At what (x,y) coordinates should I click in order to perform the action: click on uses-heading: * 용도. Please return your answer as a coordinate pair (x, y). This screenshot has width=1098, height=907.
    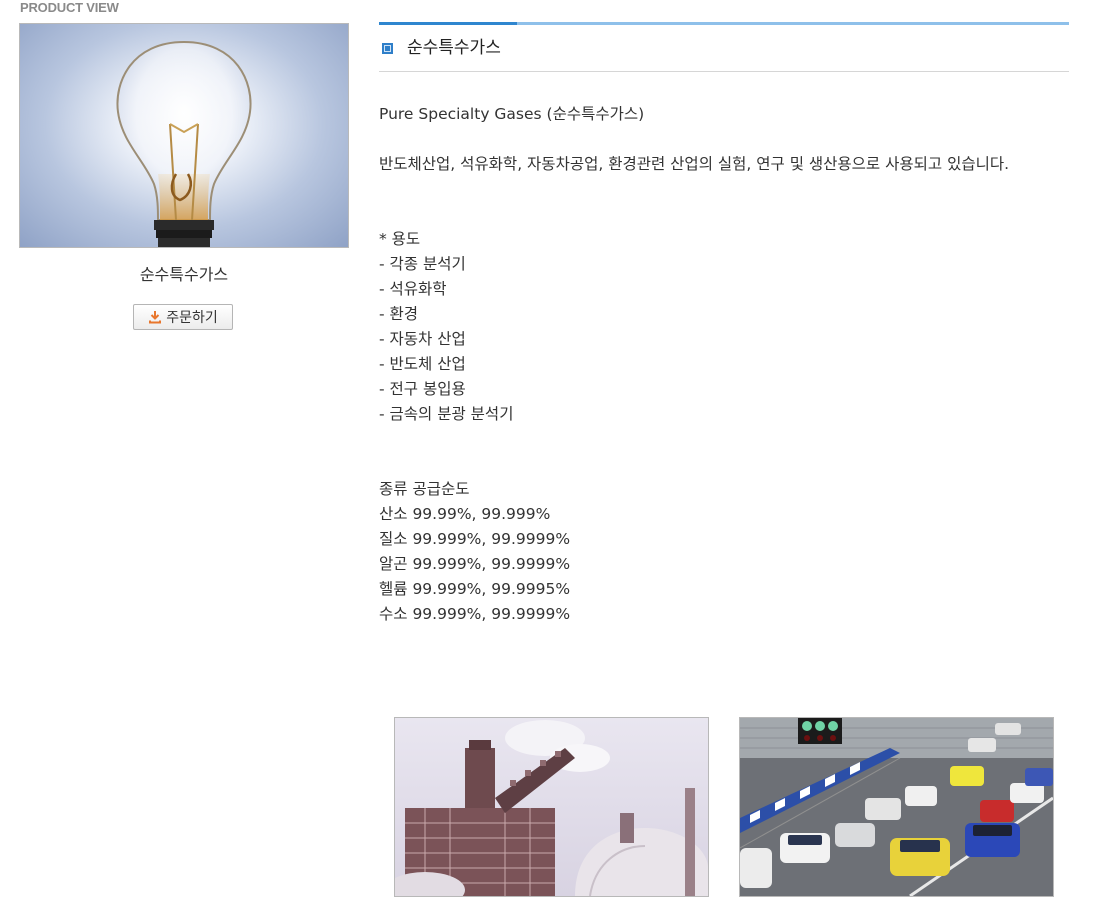
    Looking at the image, I should click on (400, 239).